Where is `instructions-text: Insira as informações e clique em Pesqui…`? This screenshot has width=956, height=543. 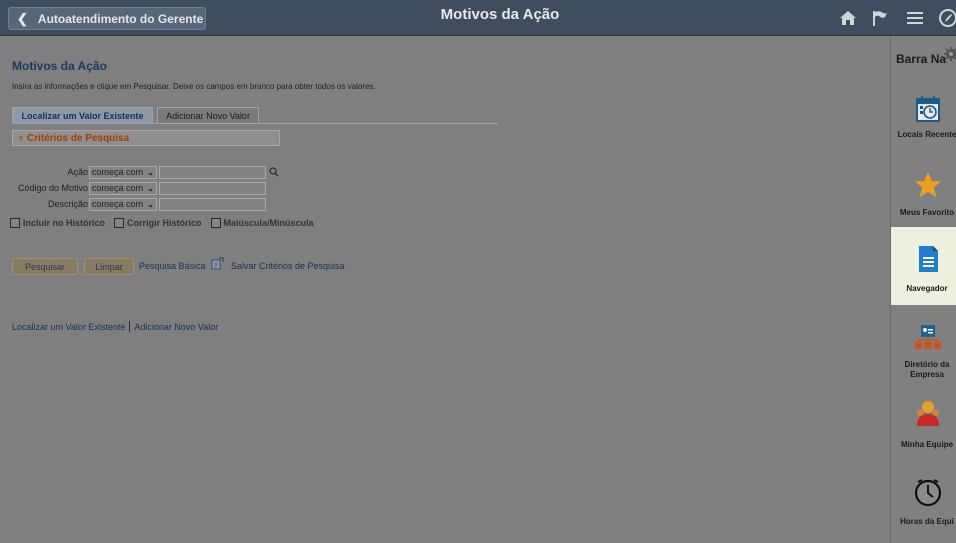
instructions-text: Insira as informações e clique em Pesqui… is located at coordinates (194, 86).